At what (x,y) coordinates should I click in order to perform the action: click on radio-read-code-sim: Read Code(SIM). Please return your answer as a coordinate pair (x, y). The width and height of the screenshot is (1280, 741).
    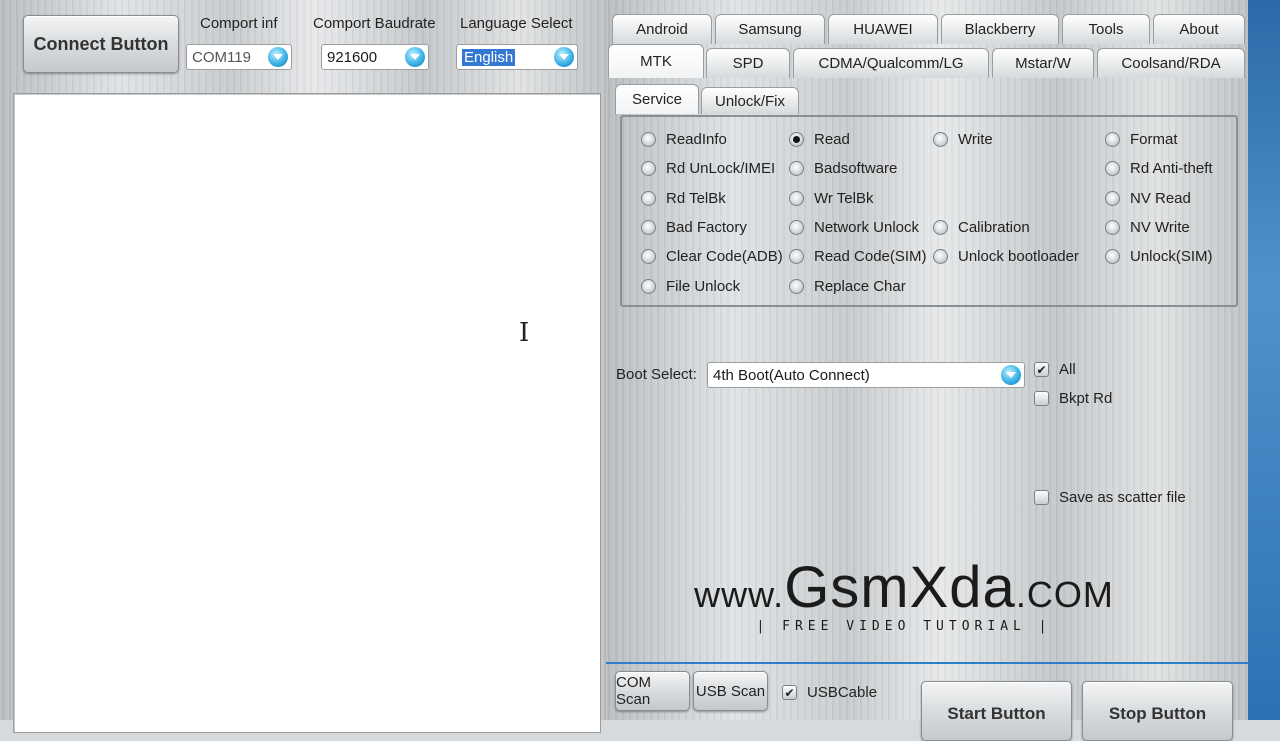
    Looking at the image, I should click on (858, 256).